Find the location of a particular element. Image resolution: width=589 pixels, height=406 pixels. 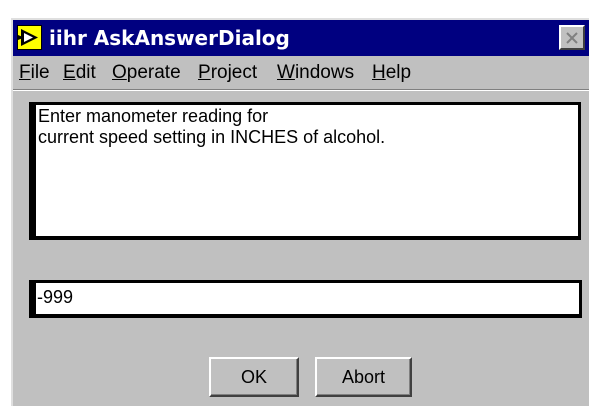

abort-button: Abort is located at coordinates (363, 377).